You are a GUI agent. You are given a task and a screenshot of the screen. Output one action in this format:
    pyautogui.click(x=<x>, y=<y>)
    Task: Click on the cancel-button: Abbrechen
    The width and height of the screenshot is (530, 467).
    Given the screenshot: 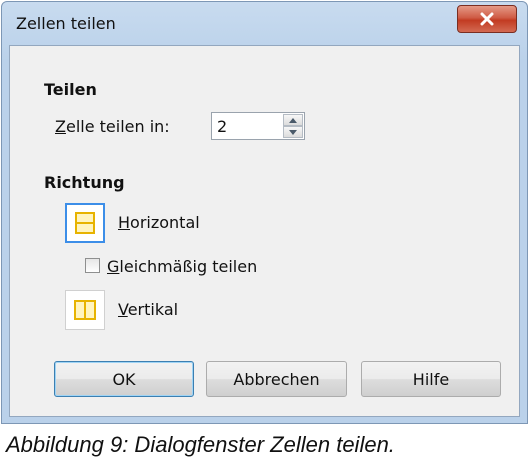 What is the action you would take?
    pyautogui.click(x=276, y=379)
    